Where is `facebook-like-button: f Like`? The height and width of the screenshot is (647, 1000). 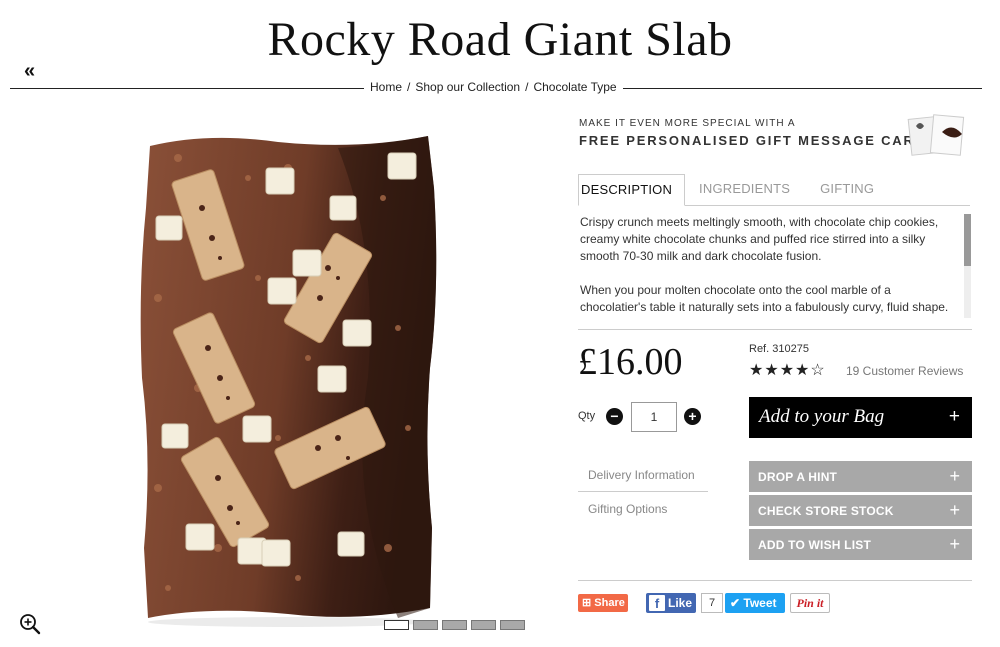
facebook-like-button: f Like is located at coordinates (671, 603).